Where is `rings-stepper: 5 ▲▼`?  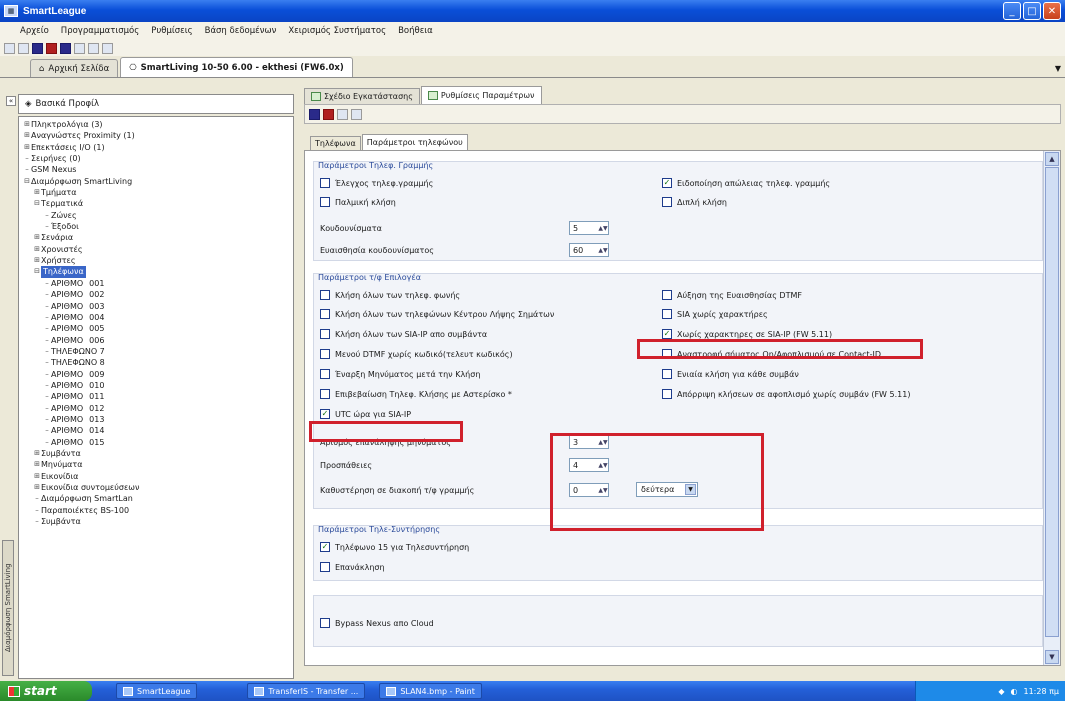 rings-stepper: 5 ▲▼ is located at coordinates (589, 228).